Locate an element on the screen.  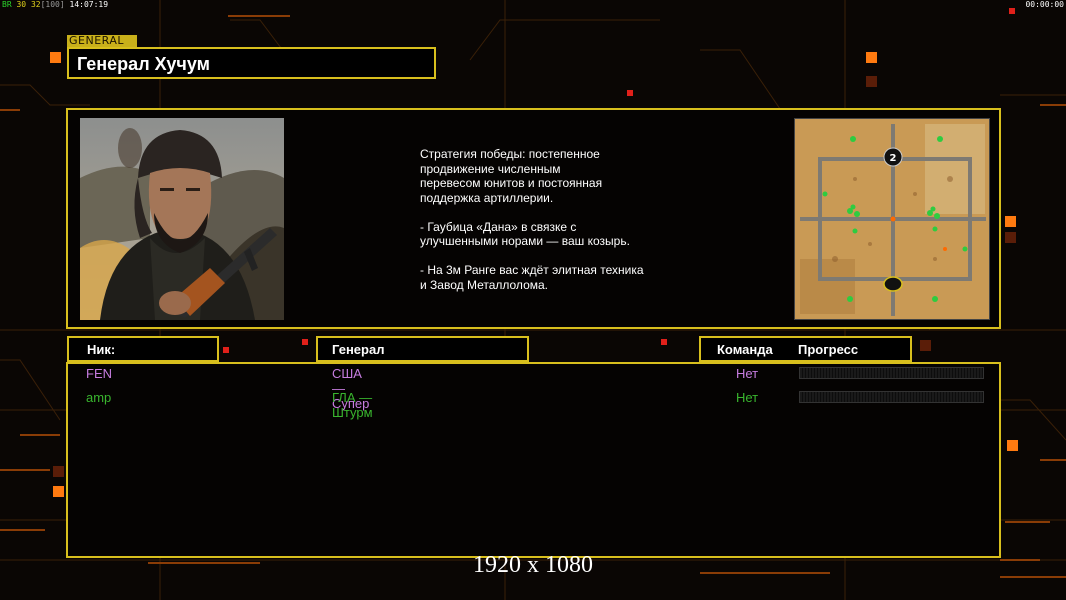
header-nick: Ник: is located at coordinates (101, 349).